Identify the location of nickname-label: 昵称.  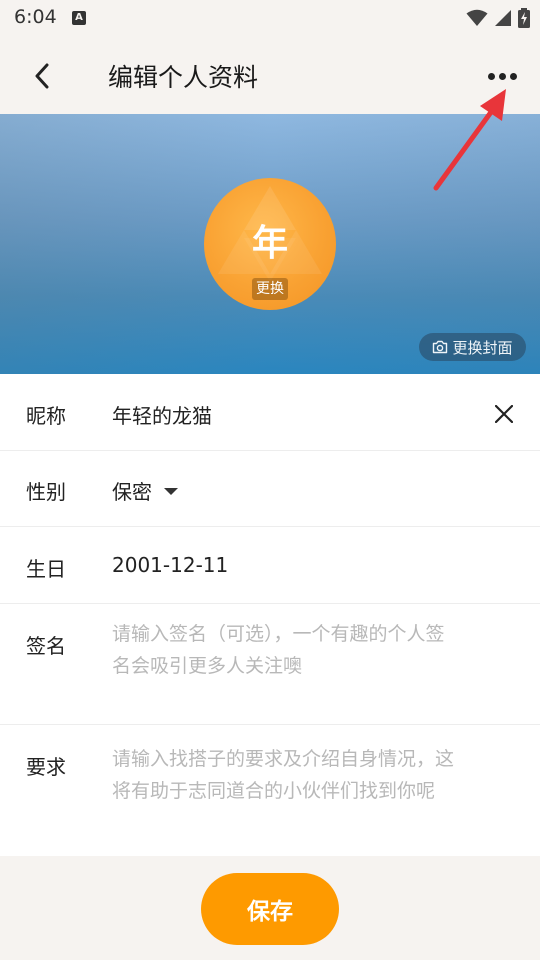
(46, 416).